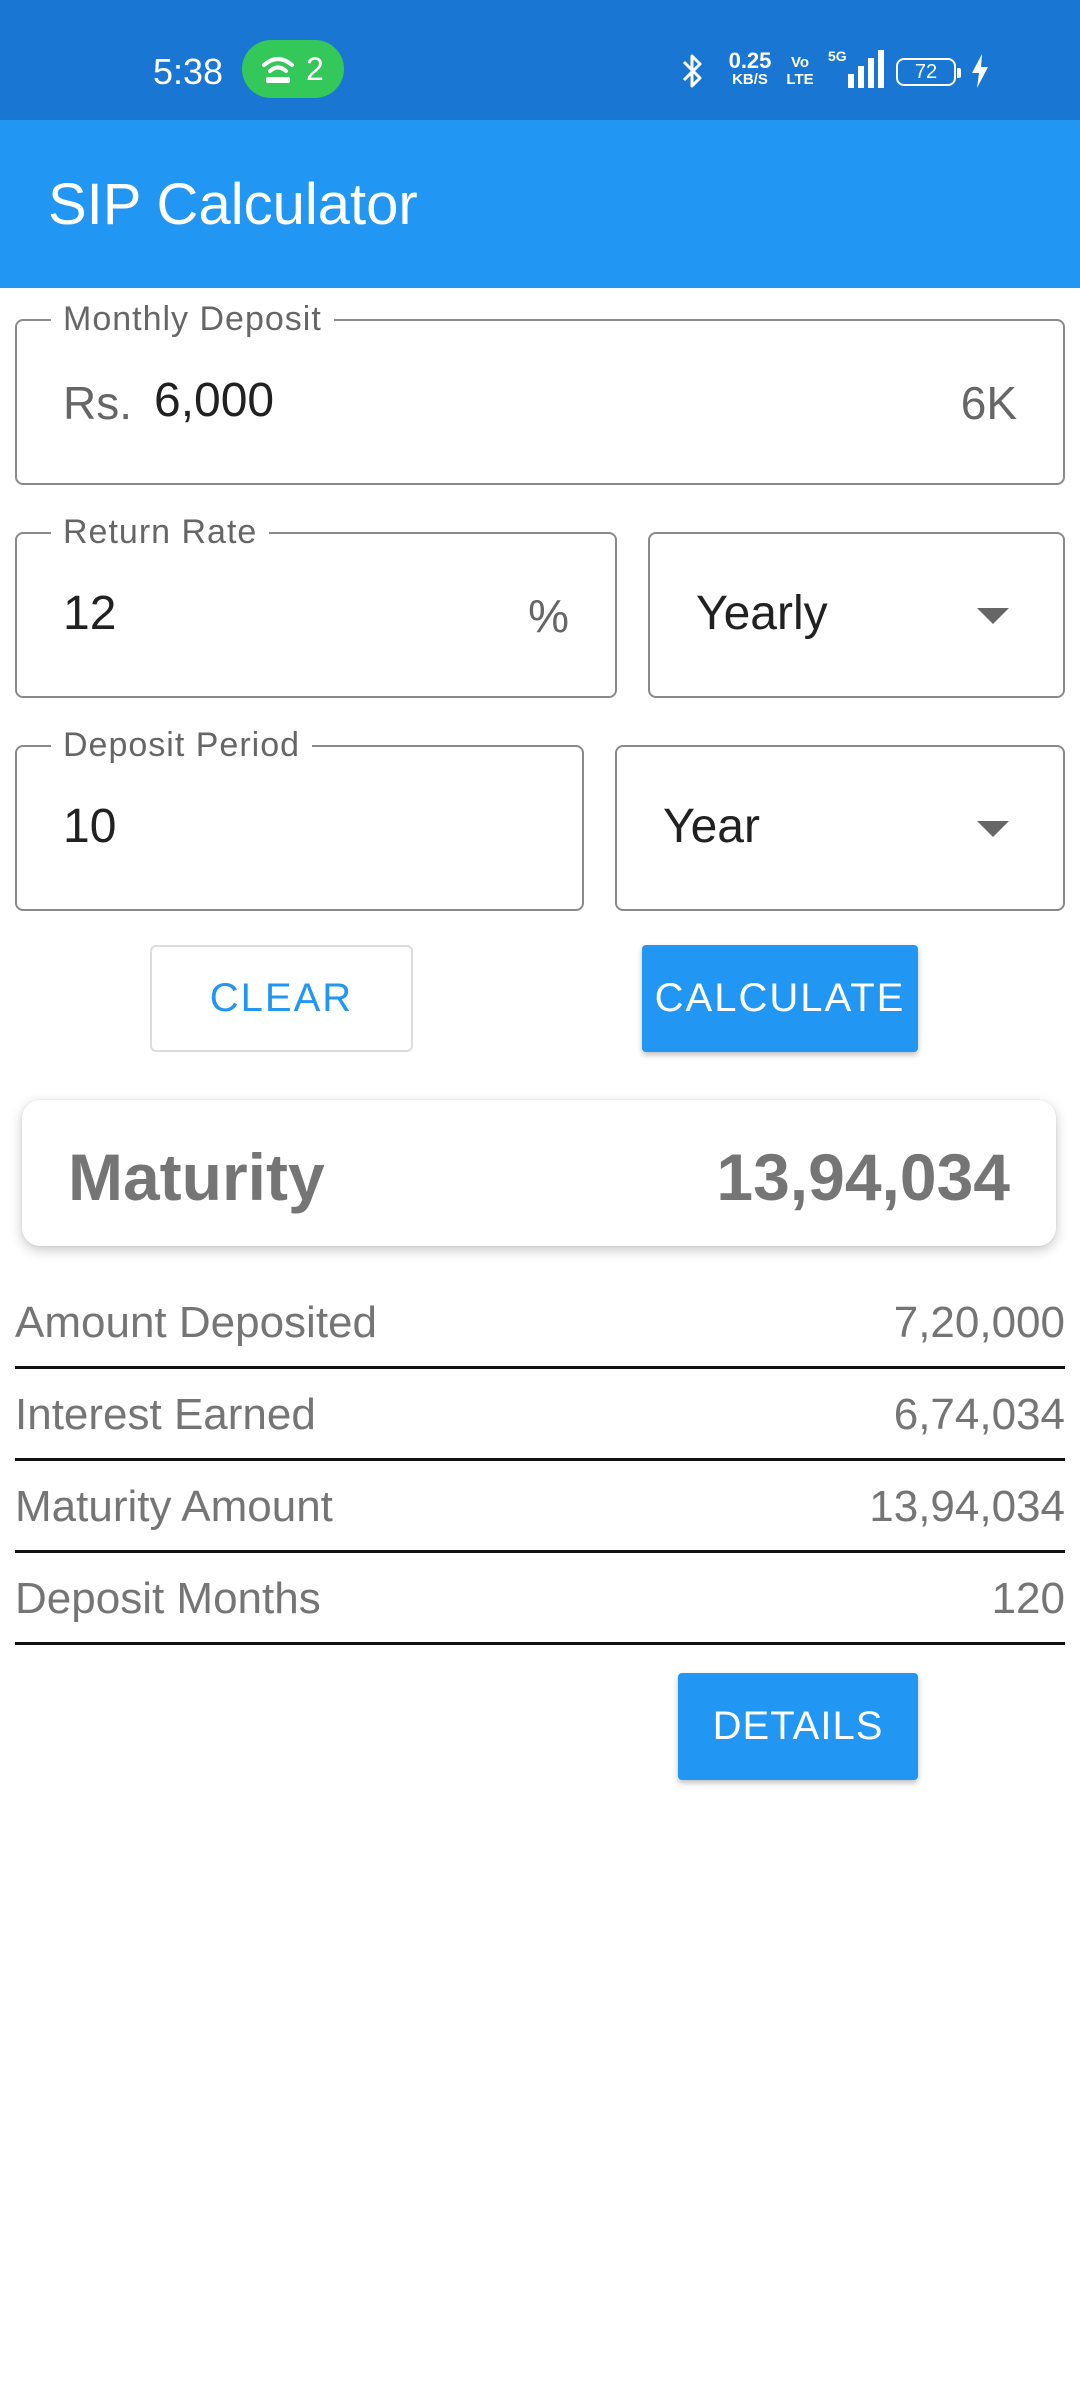  What do you see at coordinates (539, 1173) in the screenshot?
I see `maturity-card: Maturity 13,94,034` at bounding box center [539, 1173].